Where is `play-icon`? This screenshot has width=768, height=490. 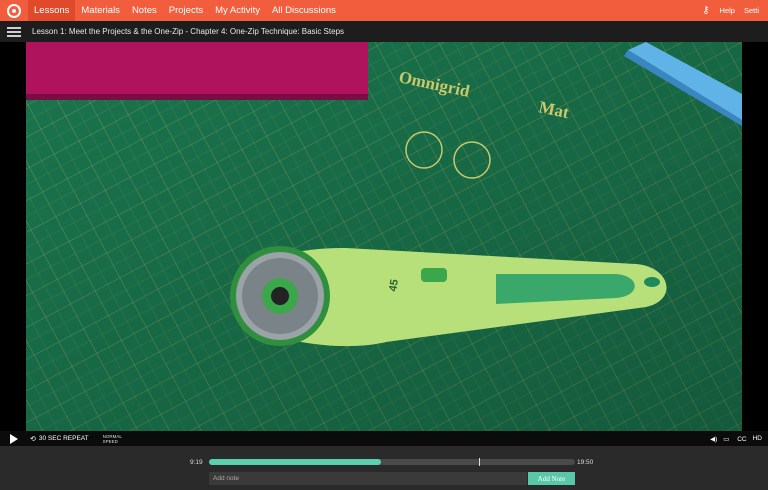
play-icon is located at coordinates (14, 438).